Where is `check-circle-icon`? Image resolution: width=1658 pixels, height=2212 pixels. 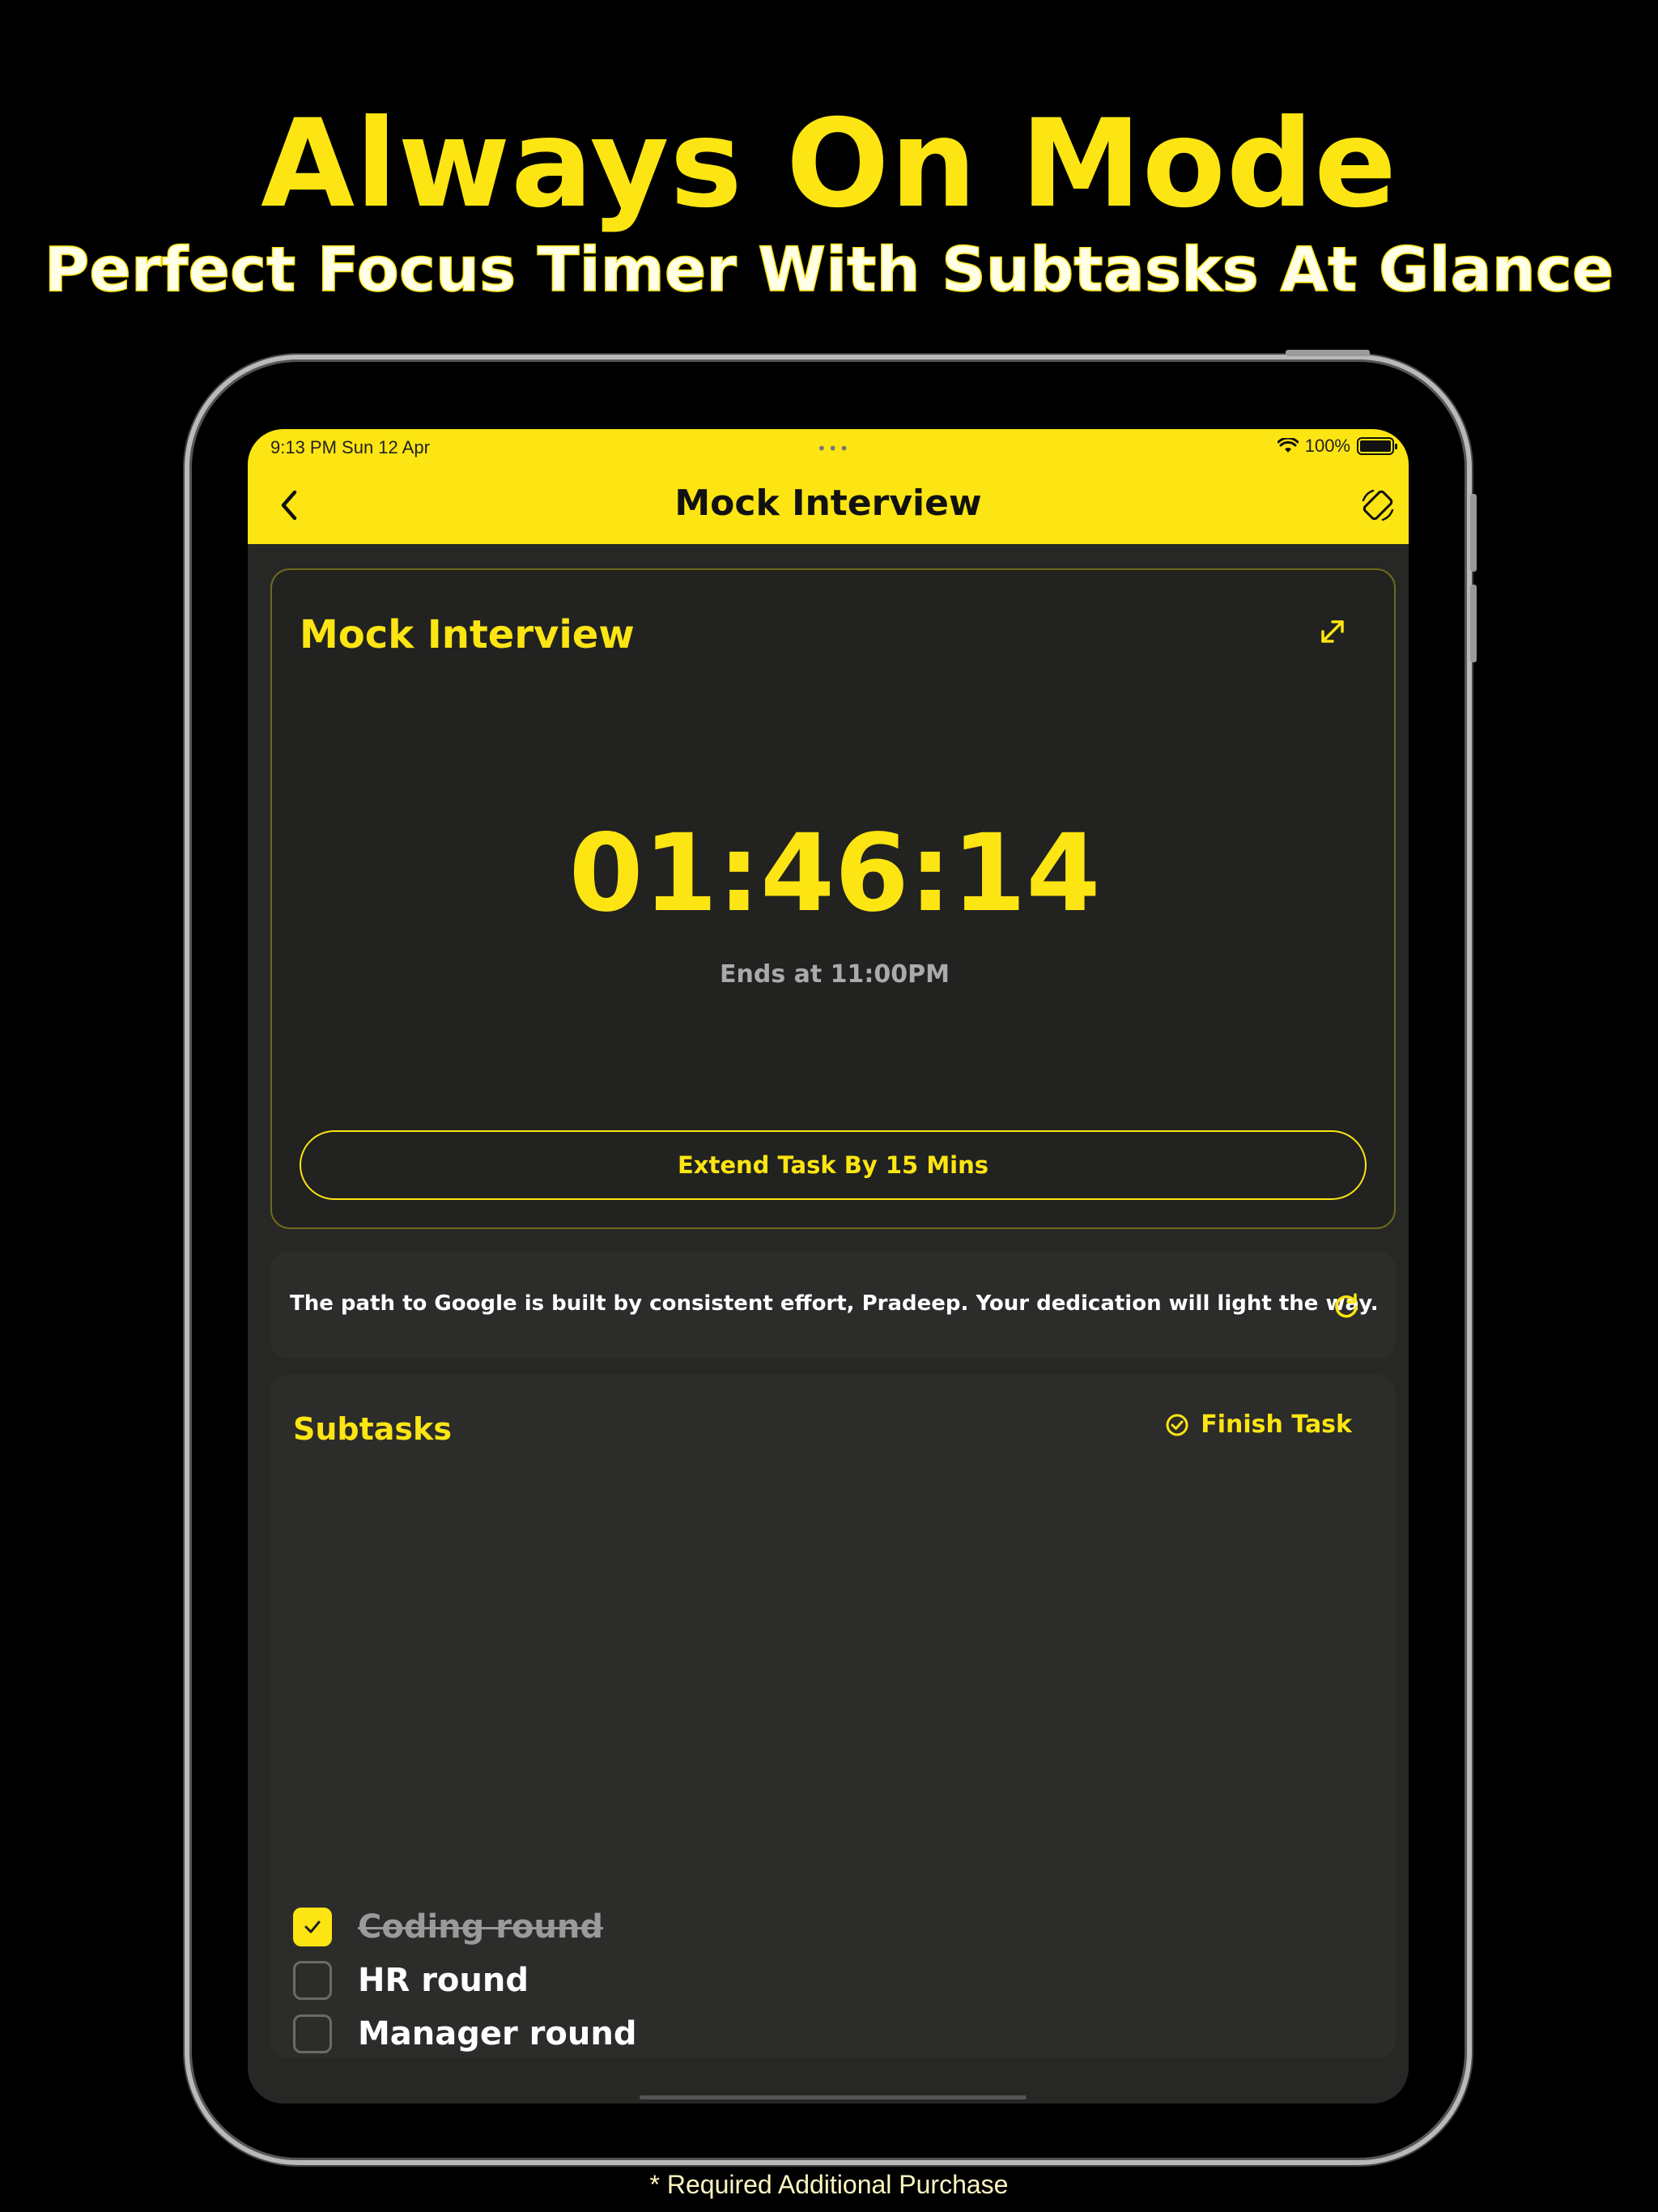 check-circle-icon is located at coordinates (1177, 1425).